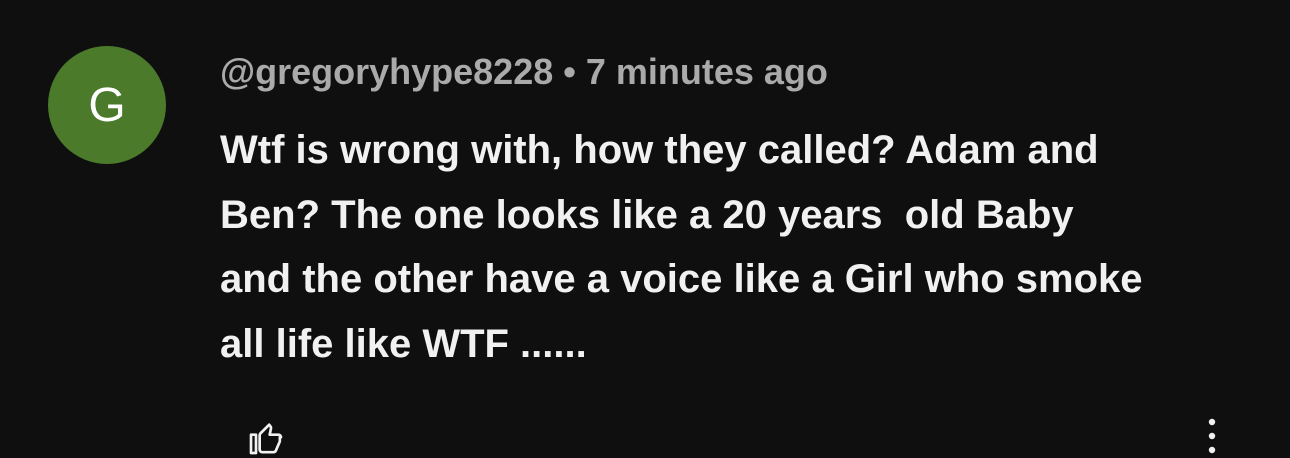  I want to click on comment-header: @gregoryhype8228 • 7 minutes ago, so click(524, 72).